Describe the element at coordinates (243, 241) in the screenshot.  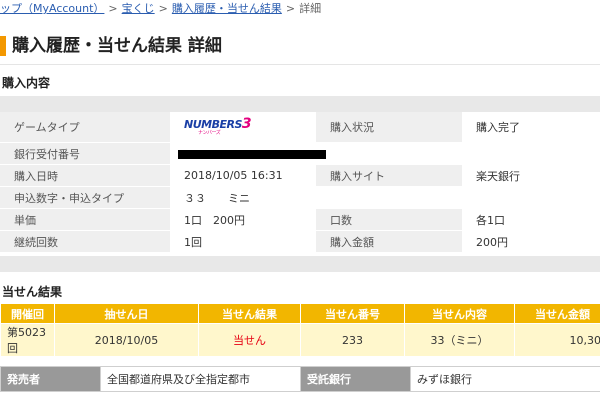
I see `value-continuation-count: 1回` at that location.